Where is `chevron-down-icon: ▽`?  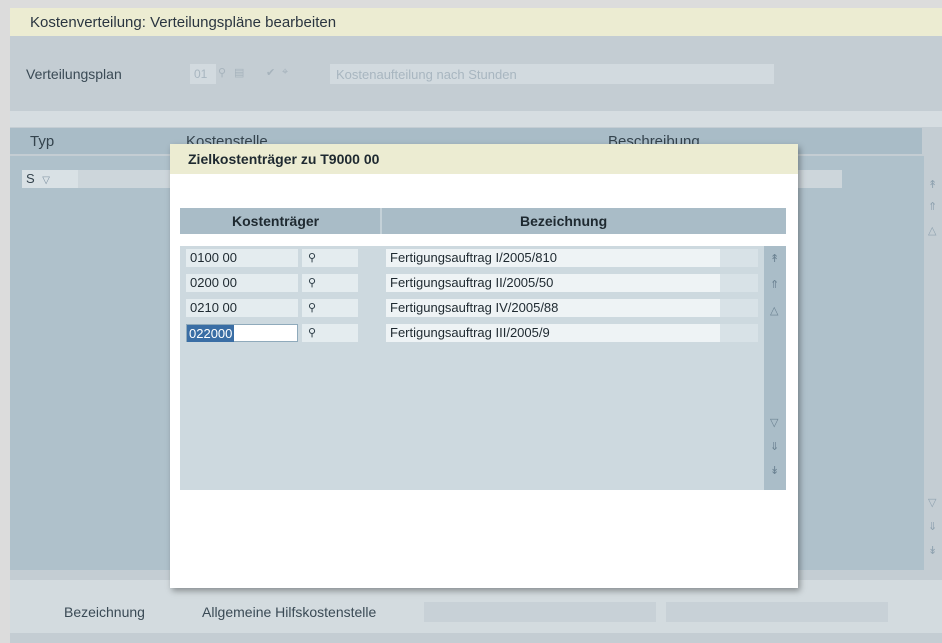 chevron-down-icon: ▽ is located at coordinates (46, 180).